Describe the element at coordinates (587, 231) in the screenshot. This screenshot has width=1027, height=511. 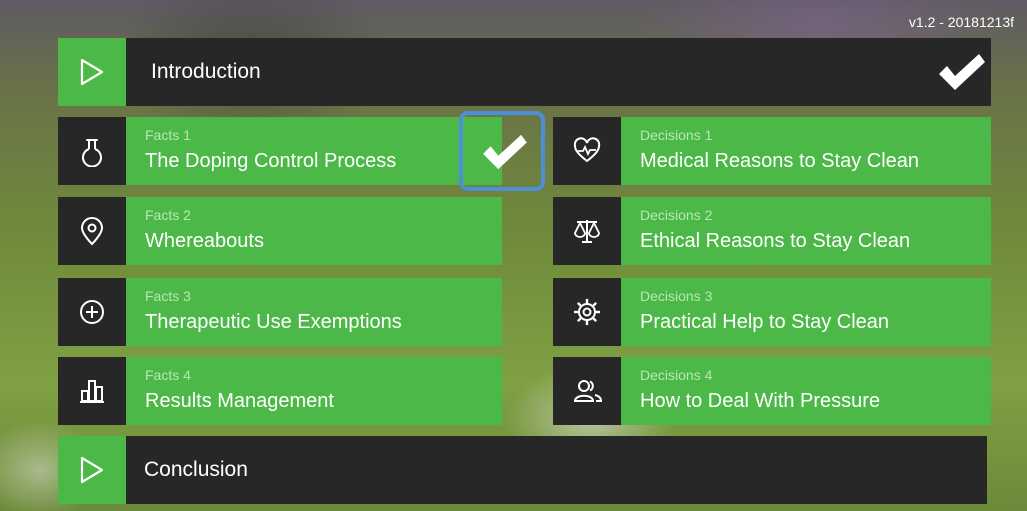
I see `scales-icon` at that location.